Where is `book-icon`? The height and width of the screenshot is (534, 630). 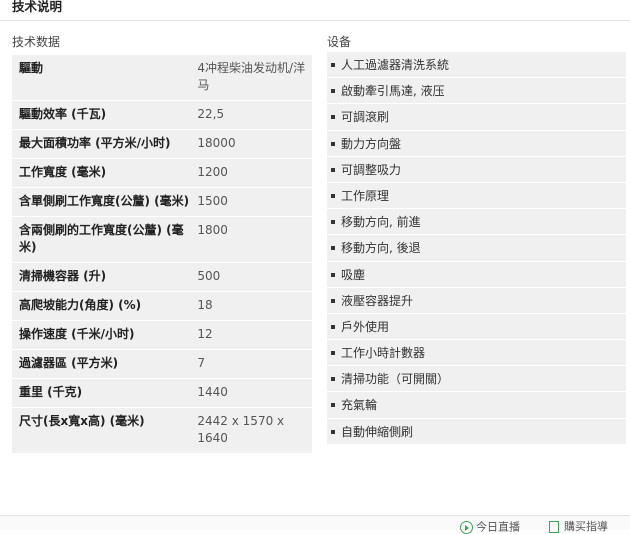
book-icon is located at coordinates (554, 527).